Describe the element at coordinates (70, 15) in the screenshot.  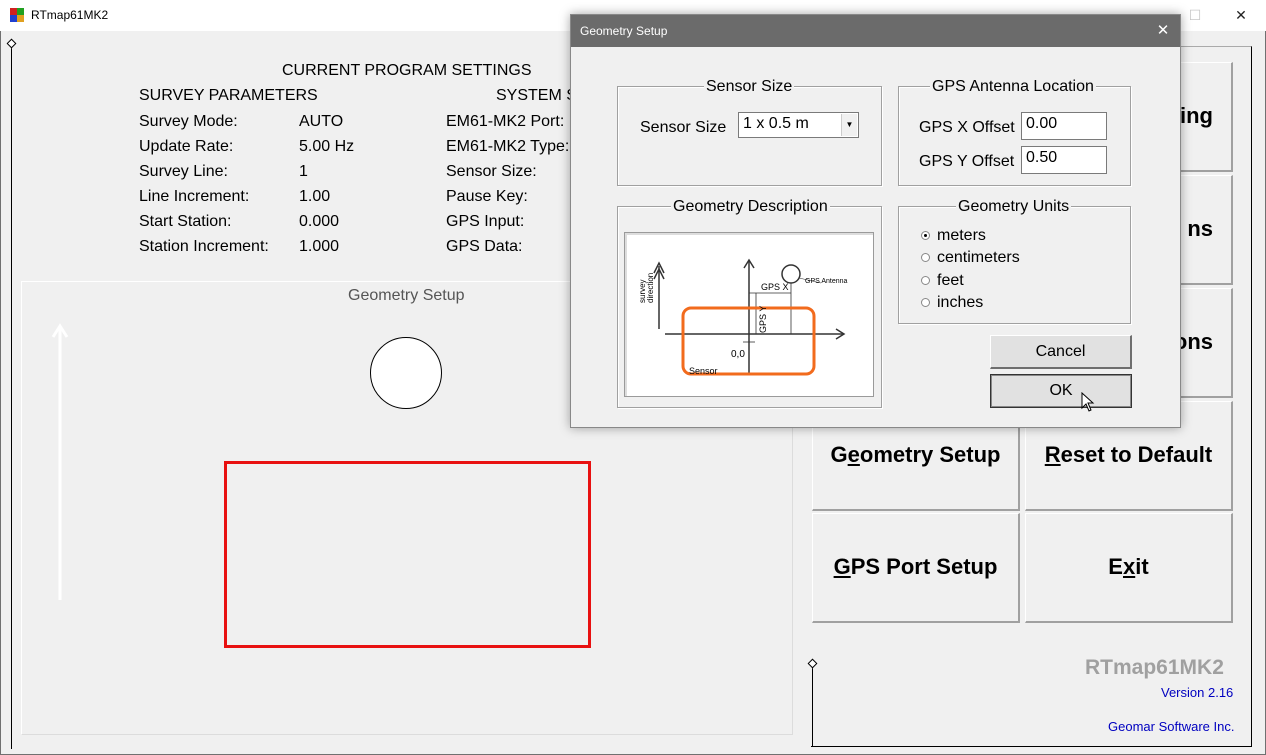
I see `window-title: RTmap61MK2` at that location.